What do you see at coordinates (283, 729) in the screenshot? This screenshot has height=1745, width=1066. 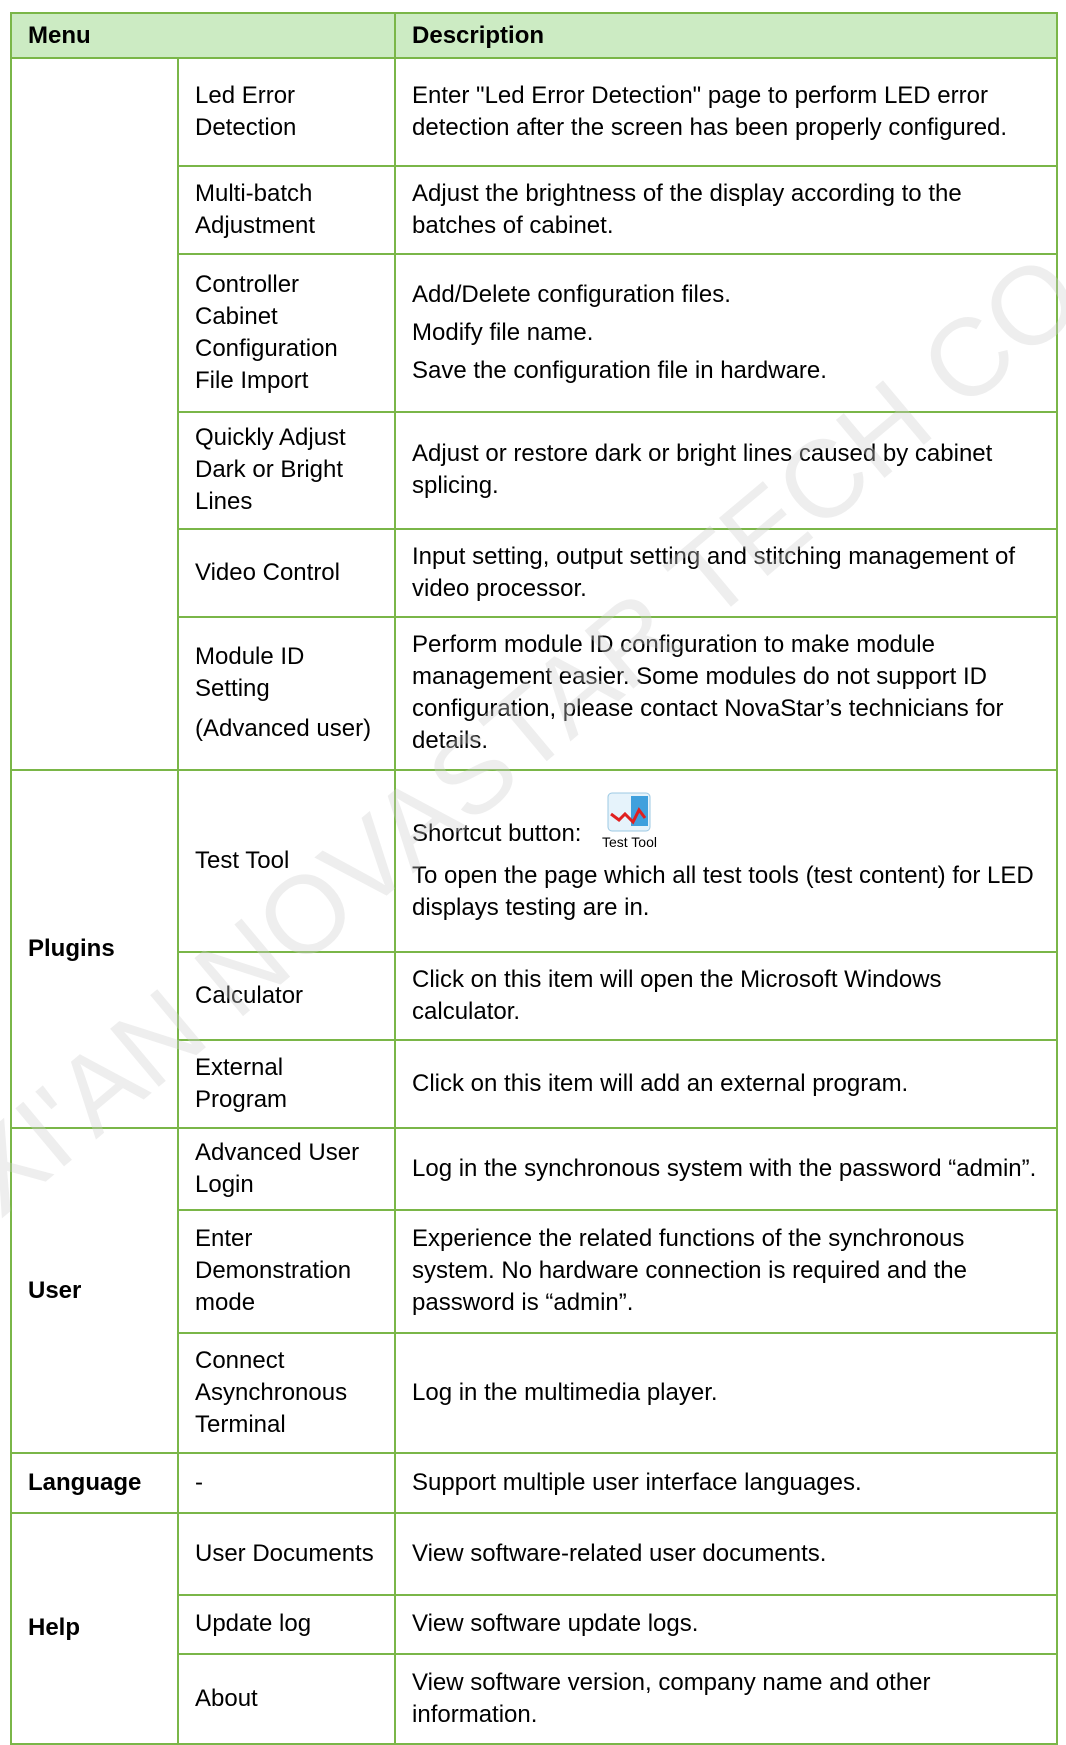 I see `menu-item-note: (Advanced user)` at bounding box center [283, 729].